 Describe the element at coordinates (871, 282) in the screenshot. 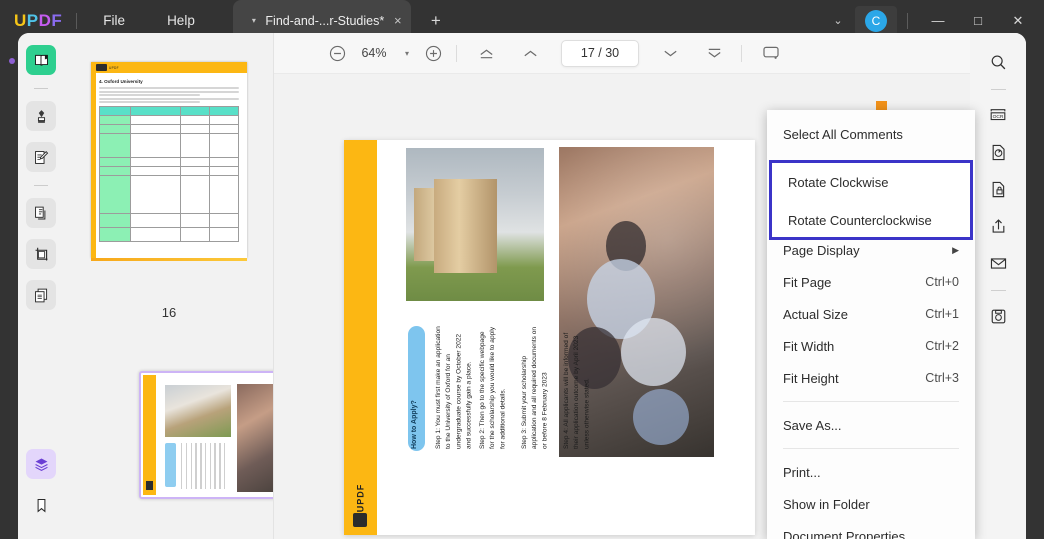

I see `menu-fit-page: Fit Page Ctrl+0` at that location.